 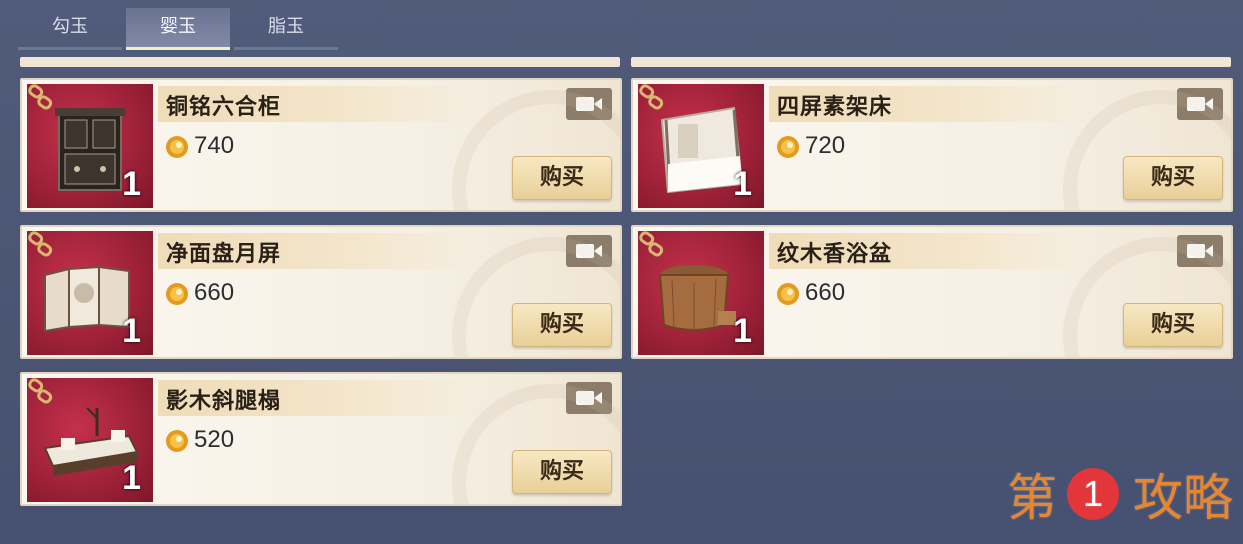 I want to click on item-price: 720, so click(x=825, y=145).